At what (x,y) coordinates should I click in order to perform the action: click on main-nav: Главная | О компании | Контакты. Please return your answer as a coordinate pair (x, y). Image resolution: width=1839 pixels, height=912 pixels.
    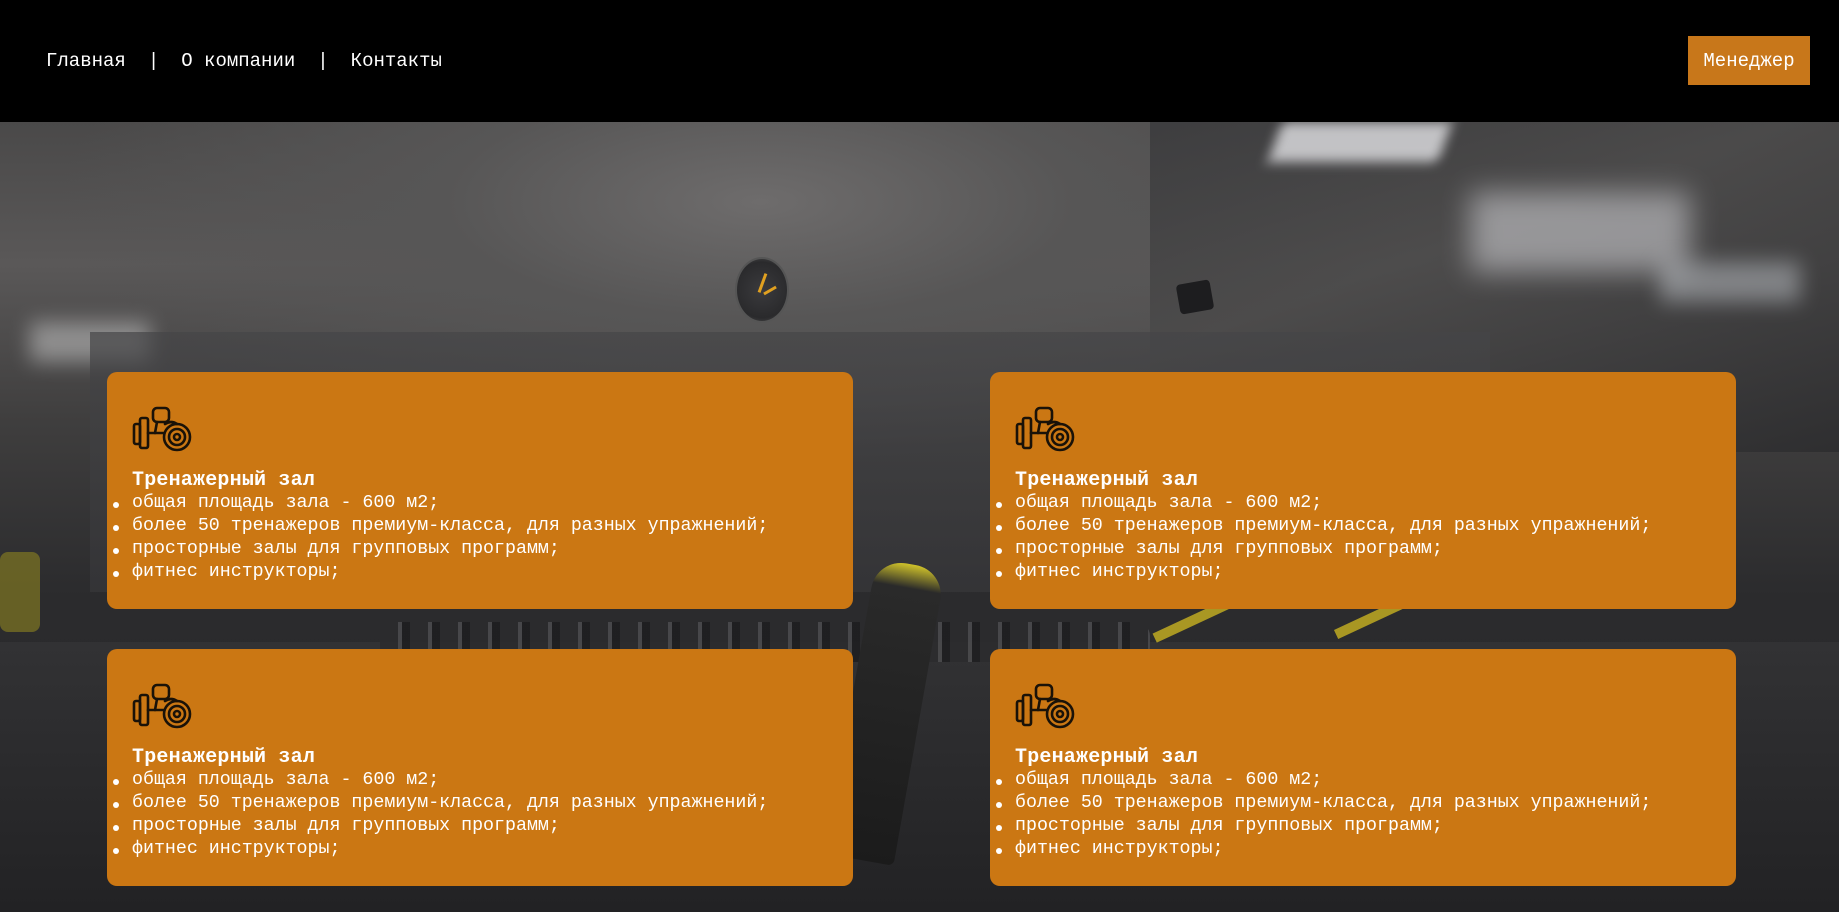
    Looking at the image, I should click on (244, 61).